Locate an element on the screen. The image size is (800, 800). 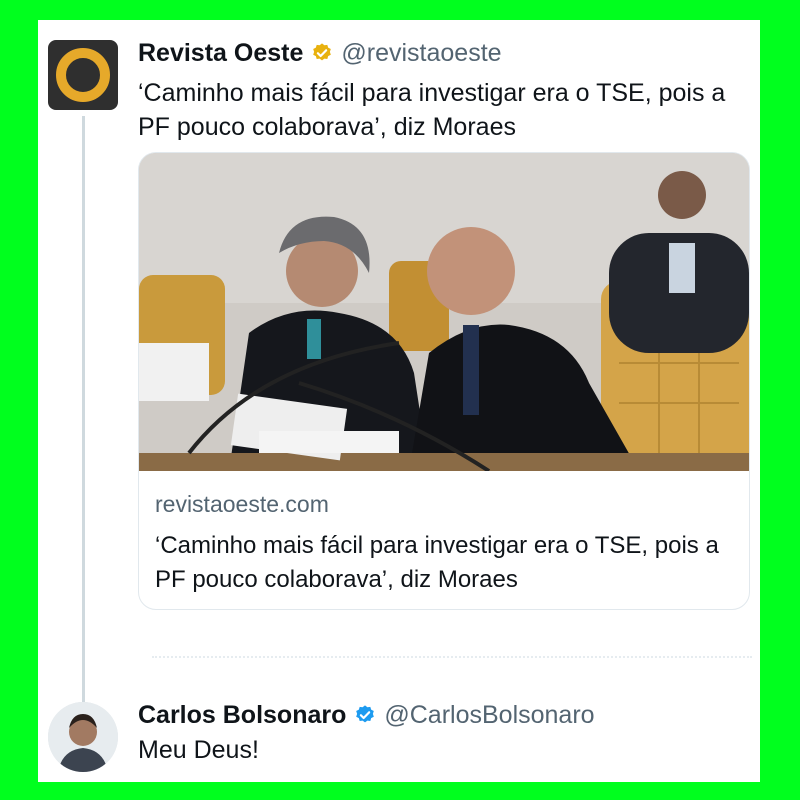
reply-text: Meu Deus! is located at coordinates (198, 750).